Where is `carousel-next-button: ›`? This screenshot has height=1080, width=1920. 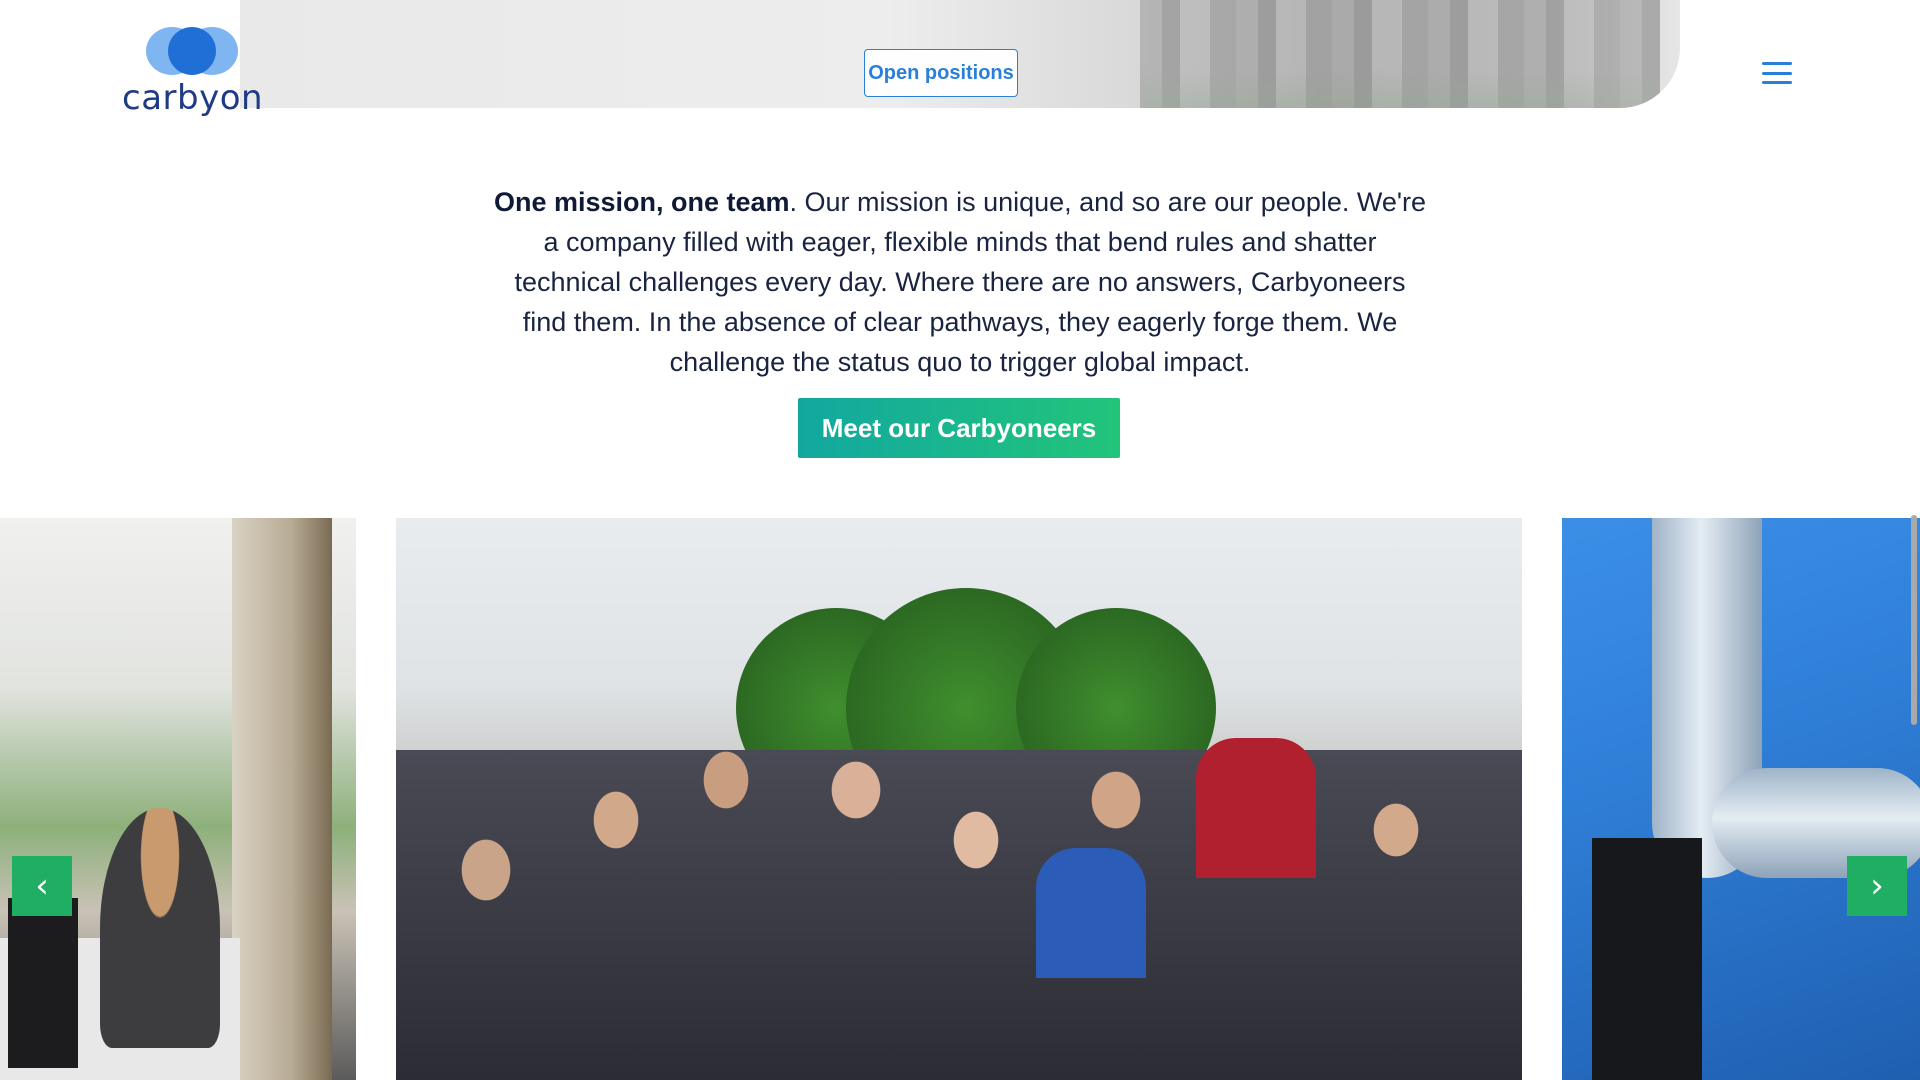 carousel-next-button: › is located at coordinates (1877, 886).